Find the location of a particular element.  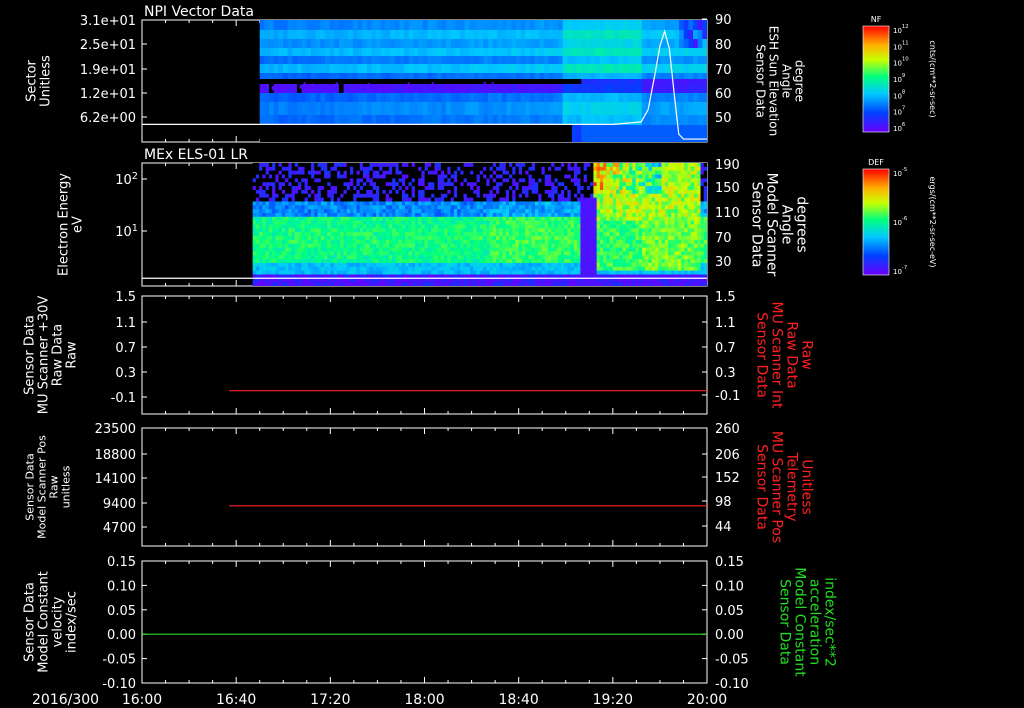

right-axis-title-line: Model Scanner is located at coordinates (772, 225).